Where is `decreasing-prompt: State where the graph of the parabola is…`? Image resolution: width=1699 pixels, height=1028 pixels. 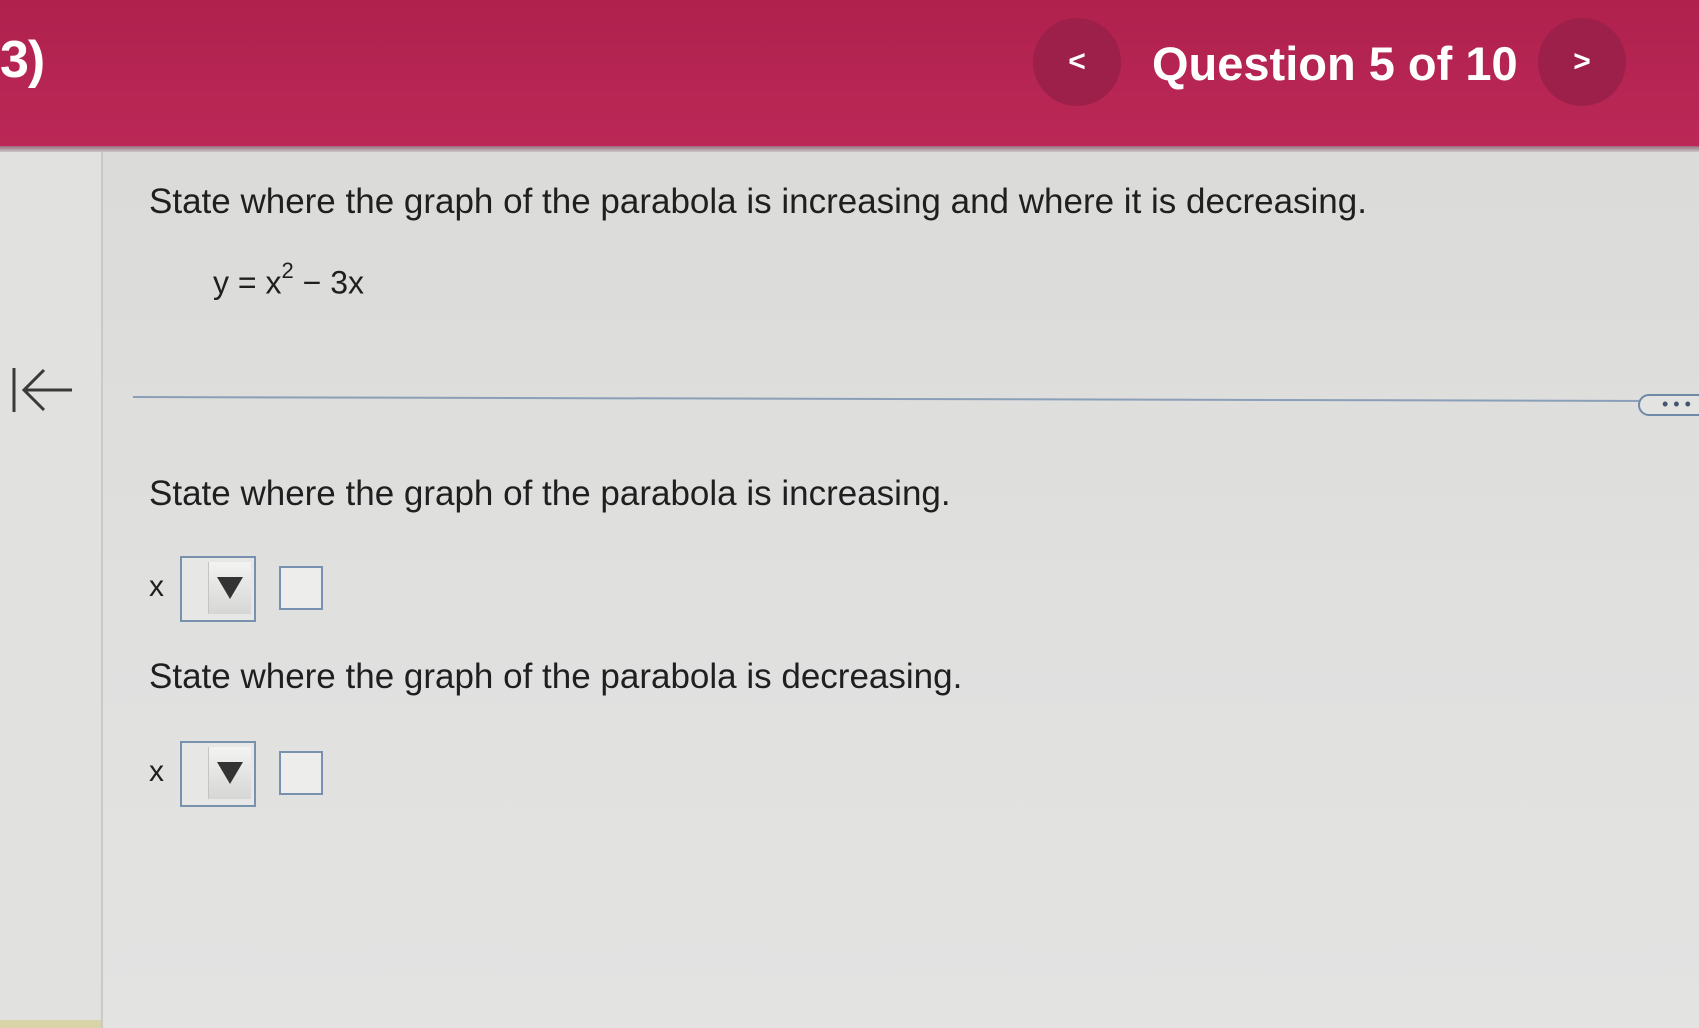
decreasing-prompt: State where the graph of the parabola is… is located at coordinates (556, 676).